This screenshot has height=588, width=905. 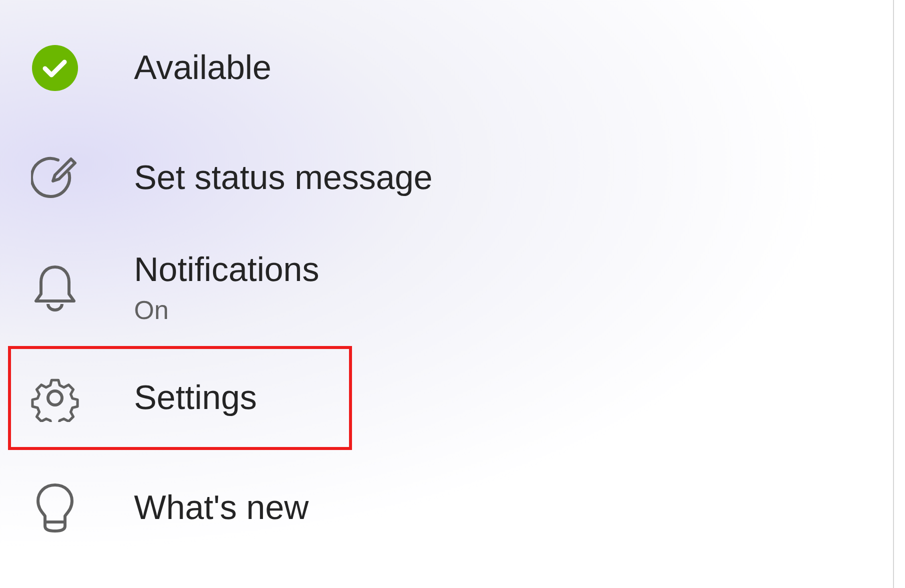 What do you see at coordinates (180, 288) in the screenshot?
I see `menu-item: Notifications On` at bounding box center [180, 288].